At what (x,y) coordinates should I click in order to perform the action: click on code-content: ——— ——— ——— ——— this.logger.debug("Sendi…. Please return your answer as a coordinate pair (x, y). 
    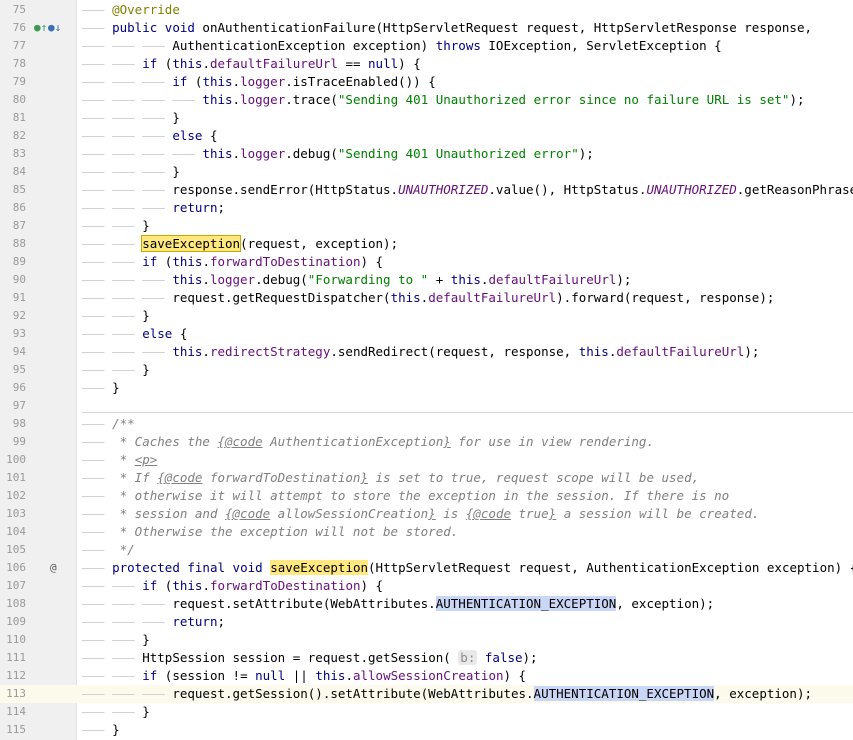
    Looking at the image, I should click on (338, 154).